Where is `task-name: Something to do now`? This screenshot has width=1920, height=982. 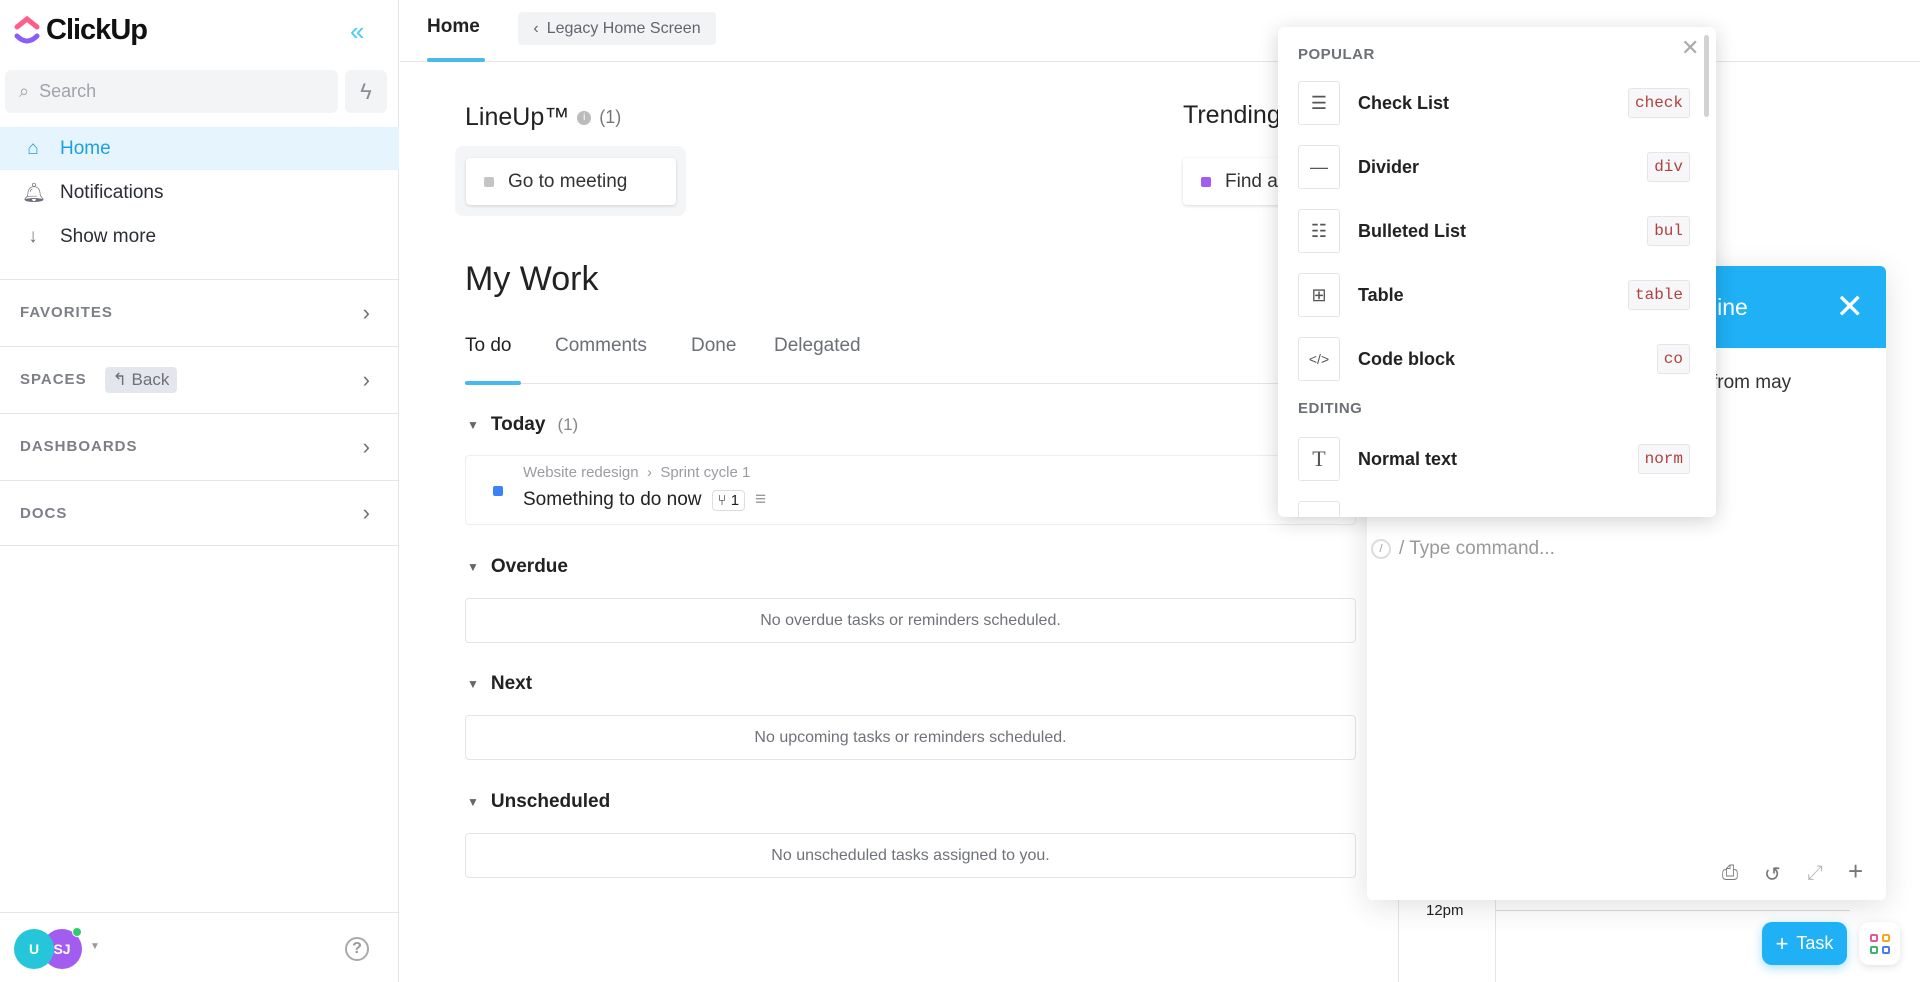 task-name: Something to do now is located at coordinates (612, 500).